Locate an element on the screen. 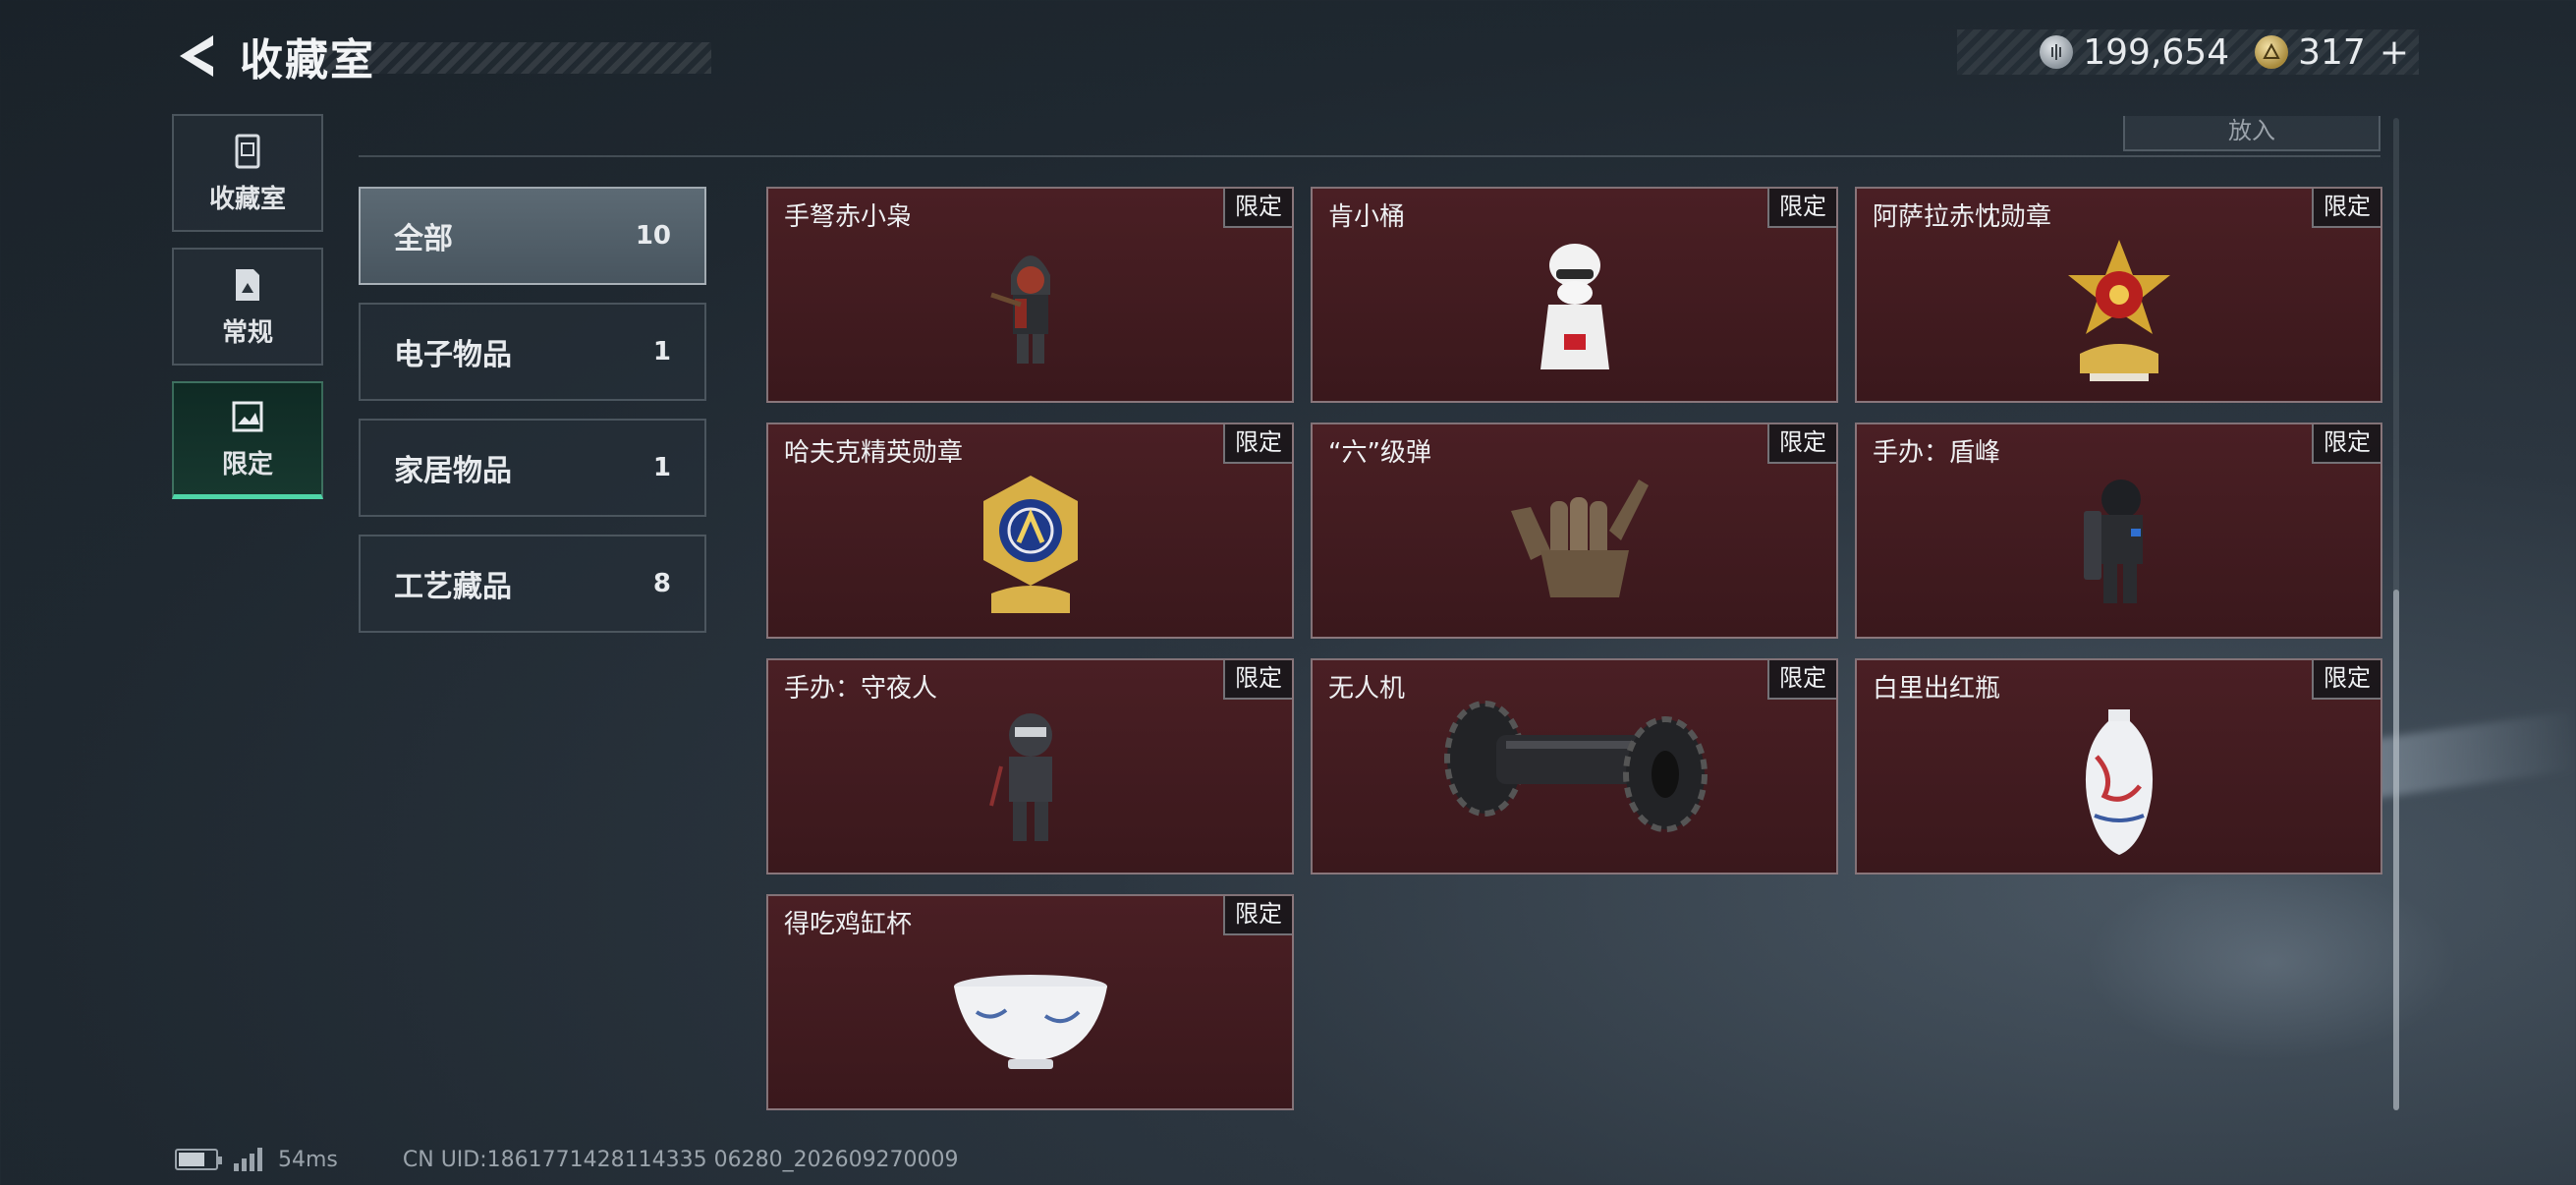  gold-star-medal-icon is located at coordinates (2118, 311).